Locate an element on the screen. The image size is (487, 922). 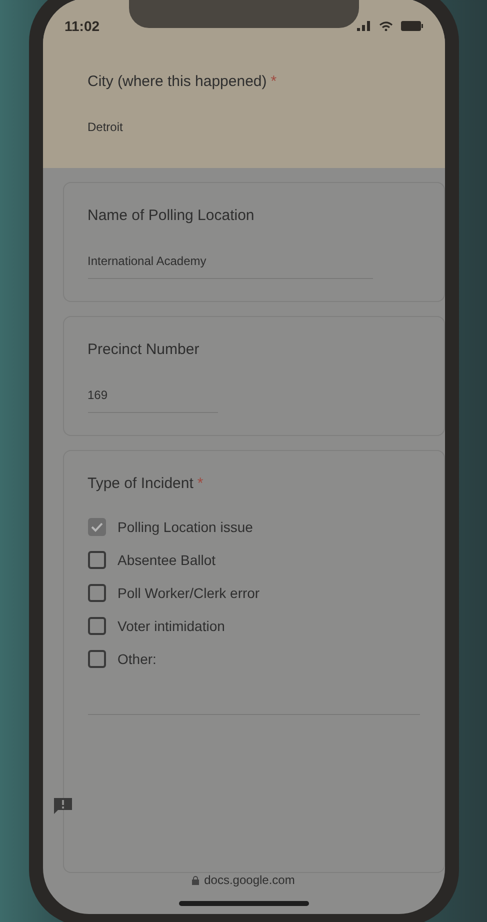
answer-field: International Academy is located at coordinates (231, 266).